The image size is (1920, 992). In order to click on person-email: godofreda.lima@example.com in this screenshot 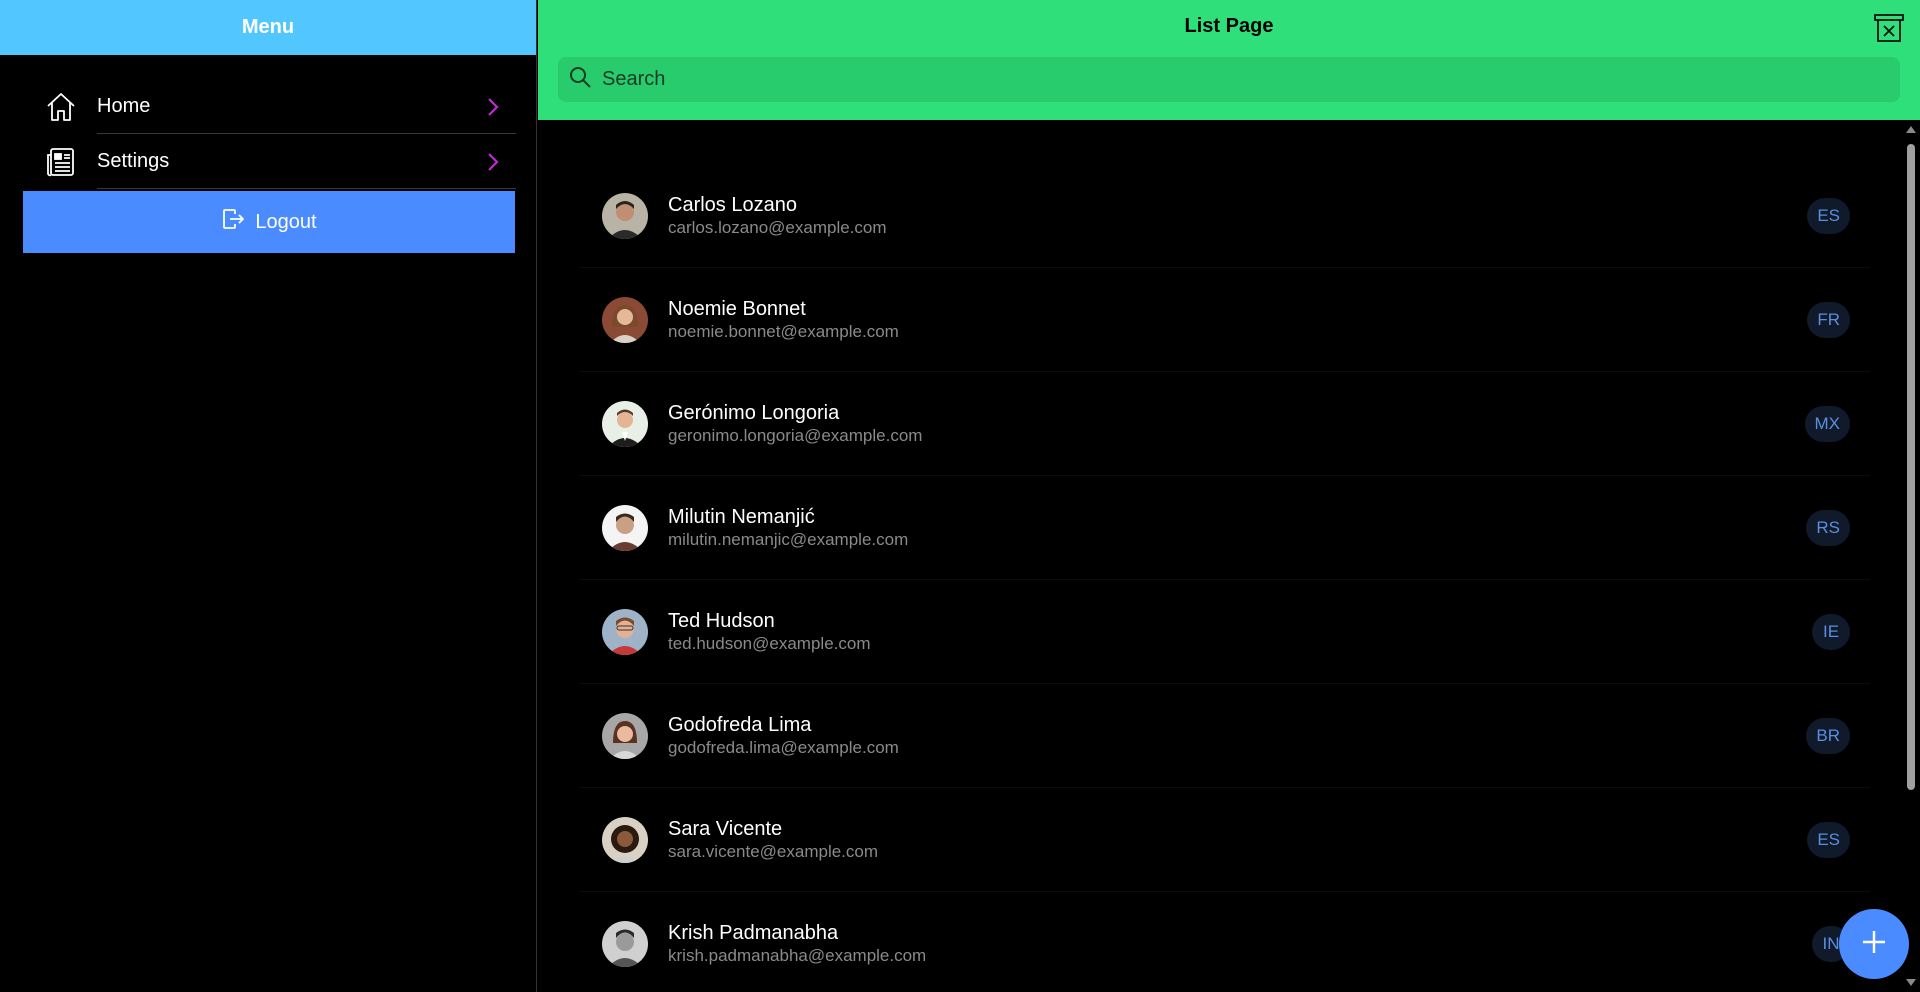, I will do `click(783, 747)`.